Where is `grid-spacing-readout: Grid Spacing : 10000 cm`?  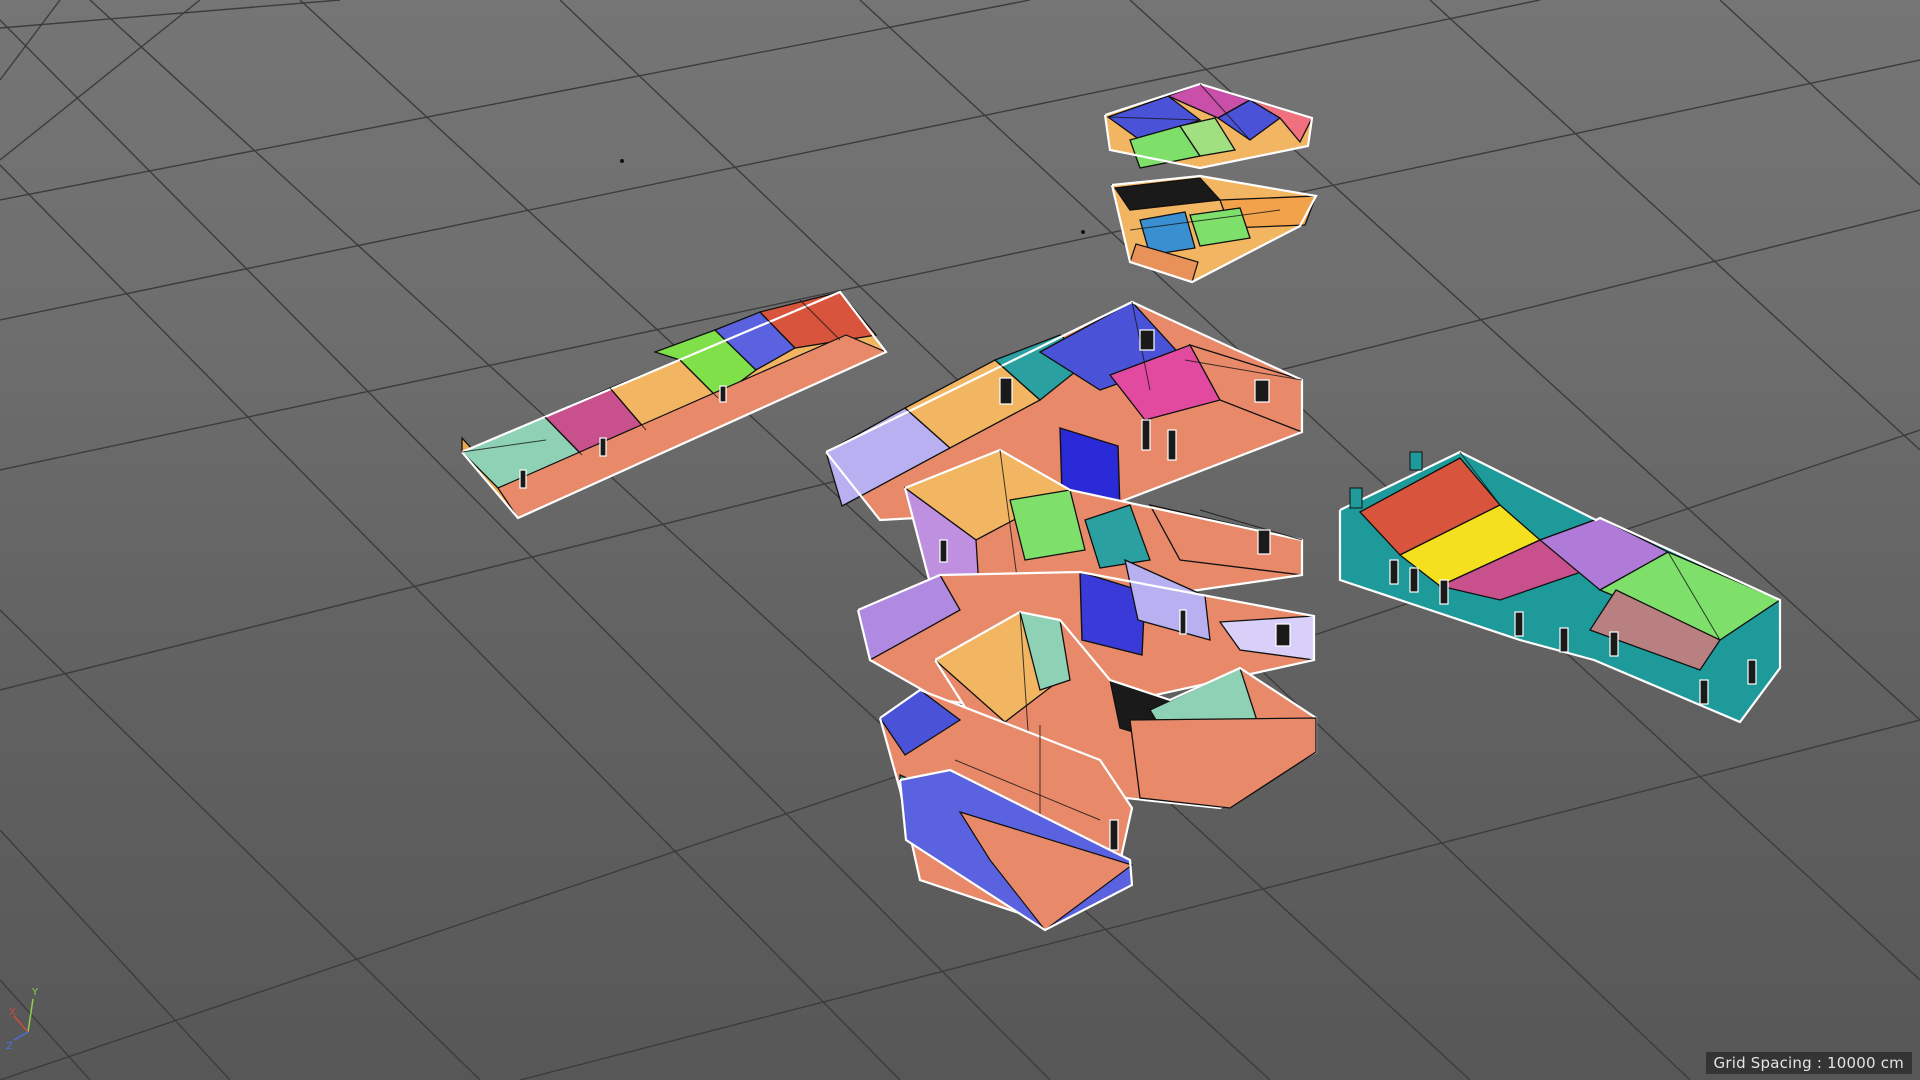 grid-spacing-readout: Grid Spacing : 10000 cm is located at coordinates (1808, 1063).